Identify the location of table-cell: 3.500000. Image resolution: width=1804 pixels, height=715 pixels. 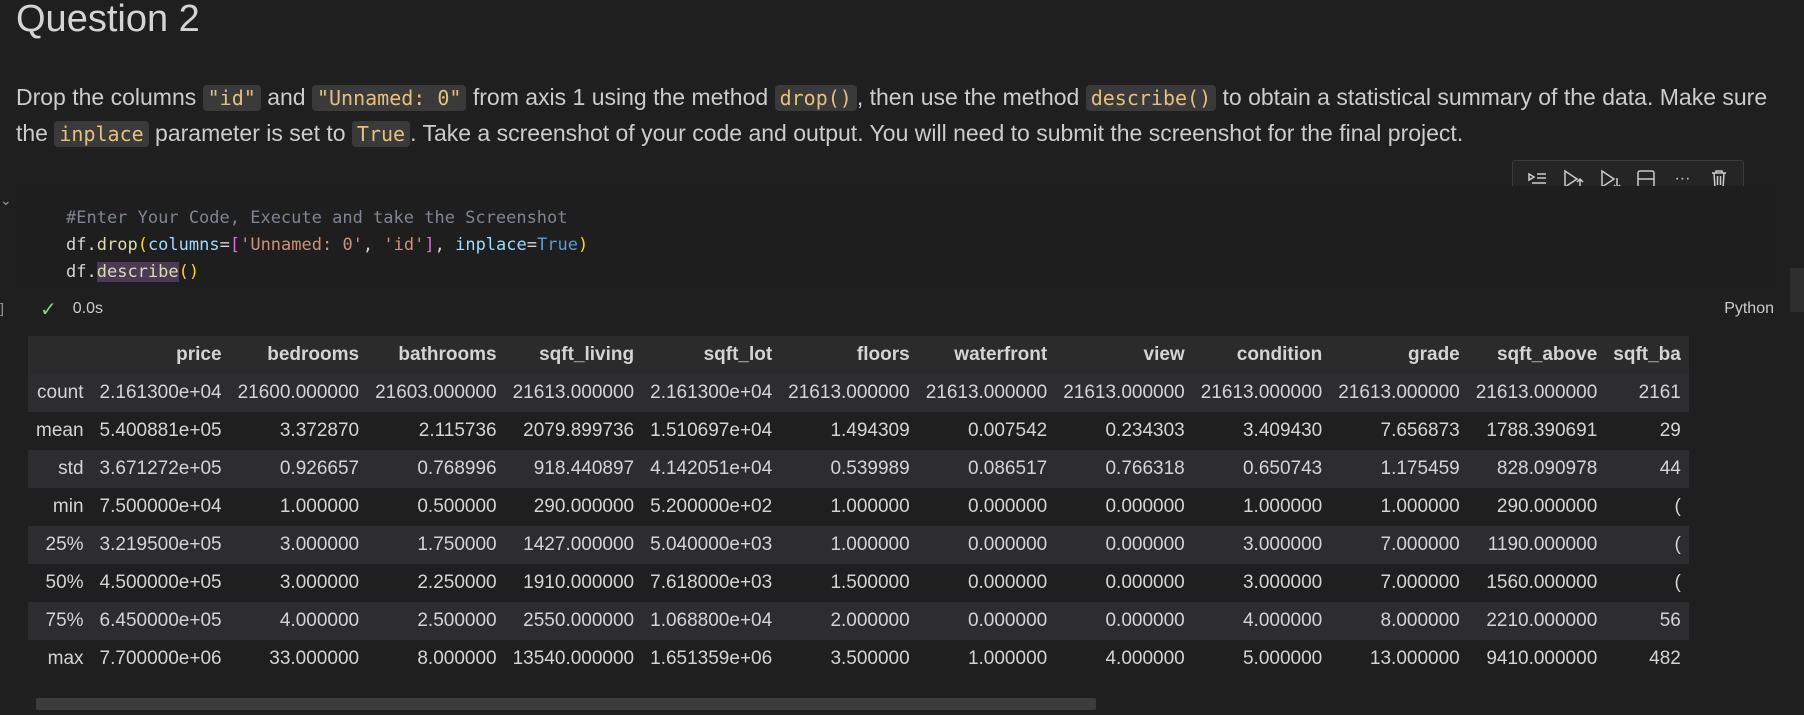
(849, 659).